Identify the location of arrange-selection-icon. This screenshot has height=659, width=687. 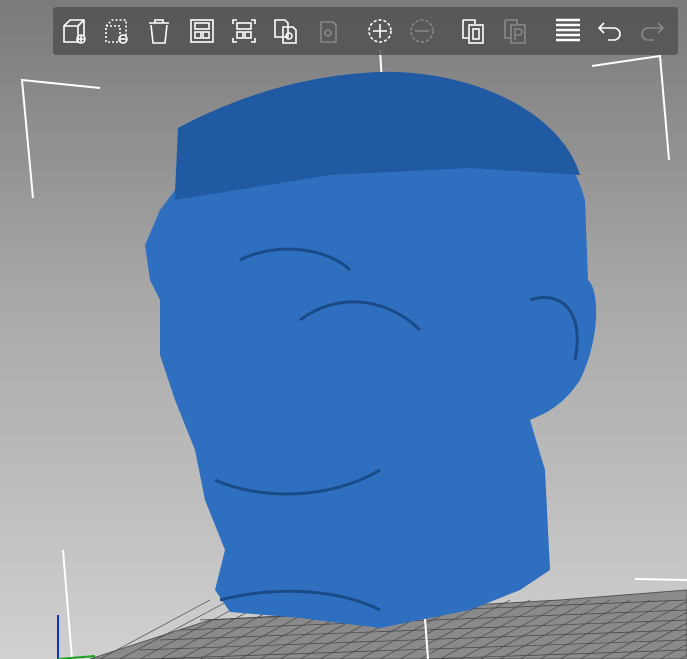
(244, 31).